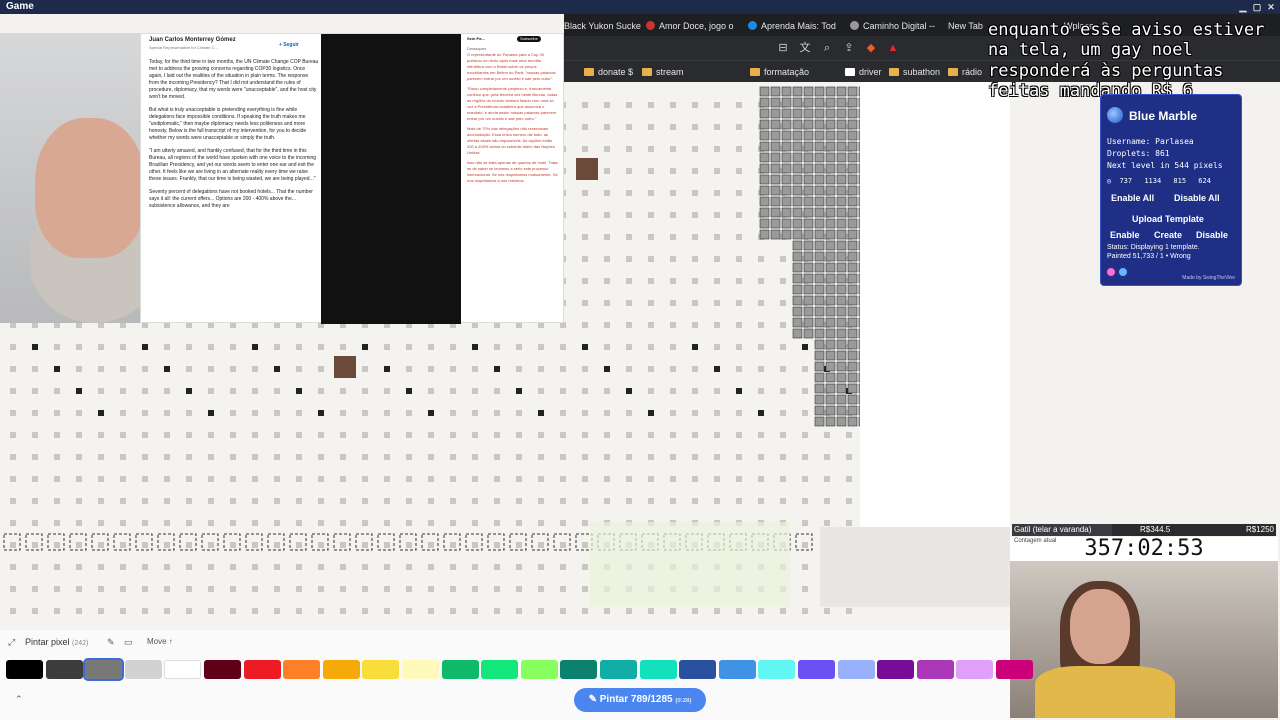 The image size is (1280, 720). What do you see at coordinates (1125, 181) in the screenshot?
I see `coord-tile-x: 737` at bounding box center [1125, 181].